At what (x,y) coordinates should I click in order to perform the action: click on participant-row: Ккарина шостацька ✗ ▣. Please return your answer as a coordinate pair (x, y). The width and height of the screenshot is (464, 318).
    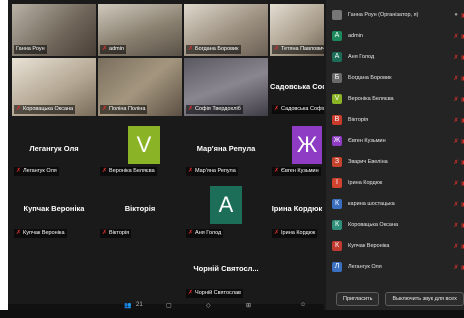
    Looking at the image, I should click on (398, 204).